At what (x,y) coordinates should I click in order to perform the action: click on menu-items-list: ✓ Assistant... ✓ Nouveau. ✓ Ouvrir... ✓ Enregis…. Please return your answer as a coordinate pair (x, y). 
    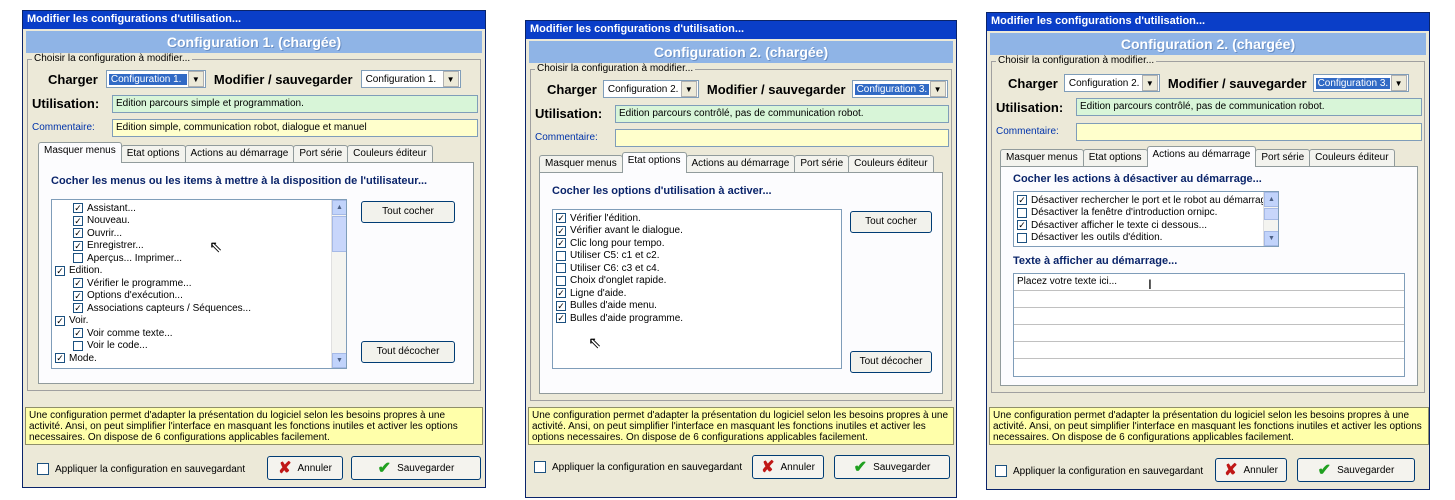
    Looking at the image, I should click on (199, 284).